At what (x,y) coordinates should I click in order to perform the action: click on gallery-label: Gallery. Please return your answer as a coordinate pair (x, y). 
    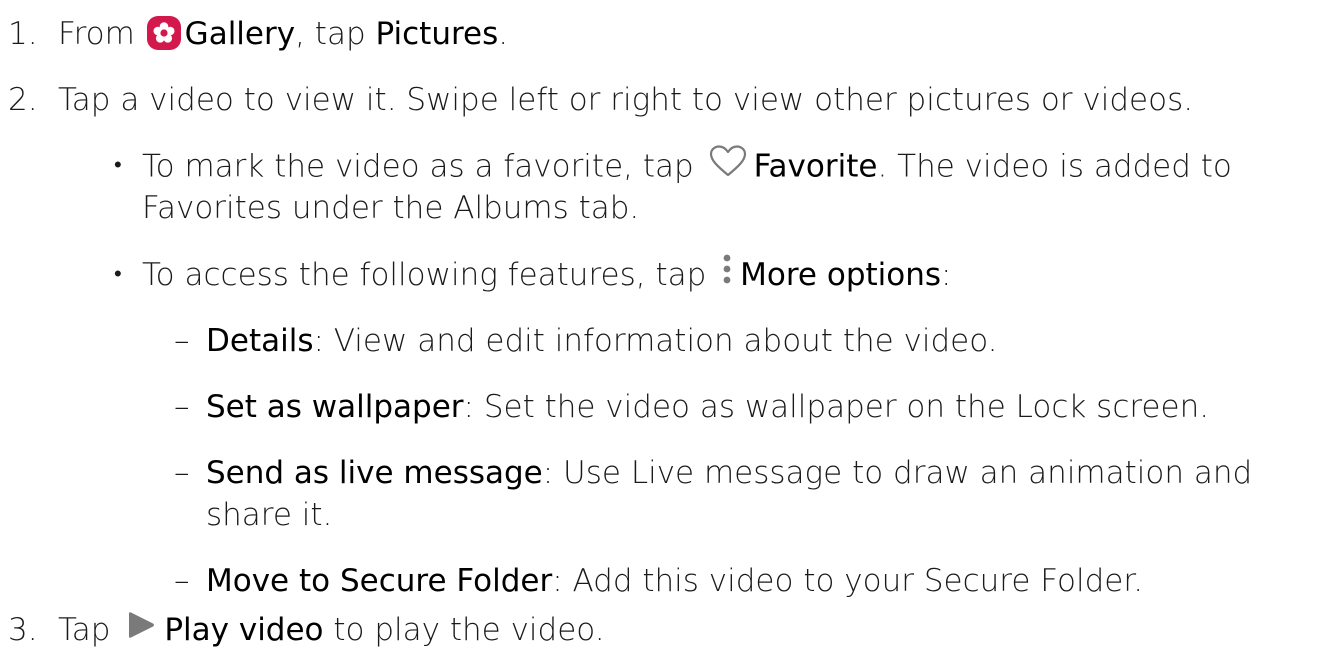
    Looking at the image, I should click on (240, 34).